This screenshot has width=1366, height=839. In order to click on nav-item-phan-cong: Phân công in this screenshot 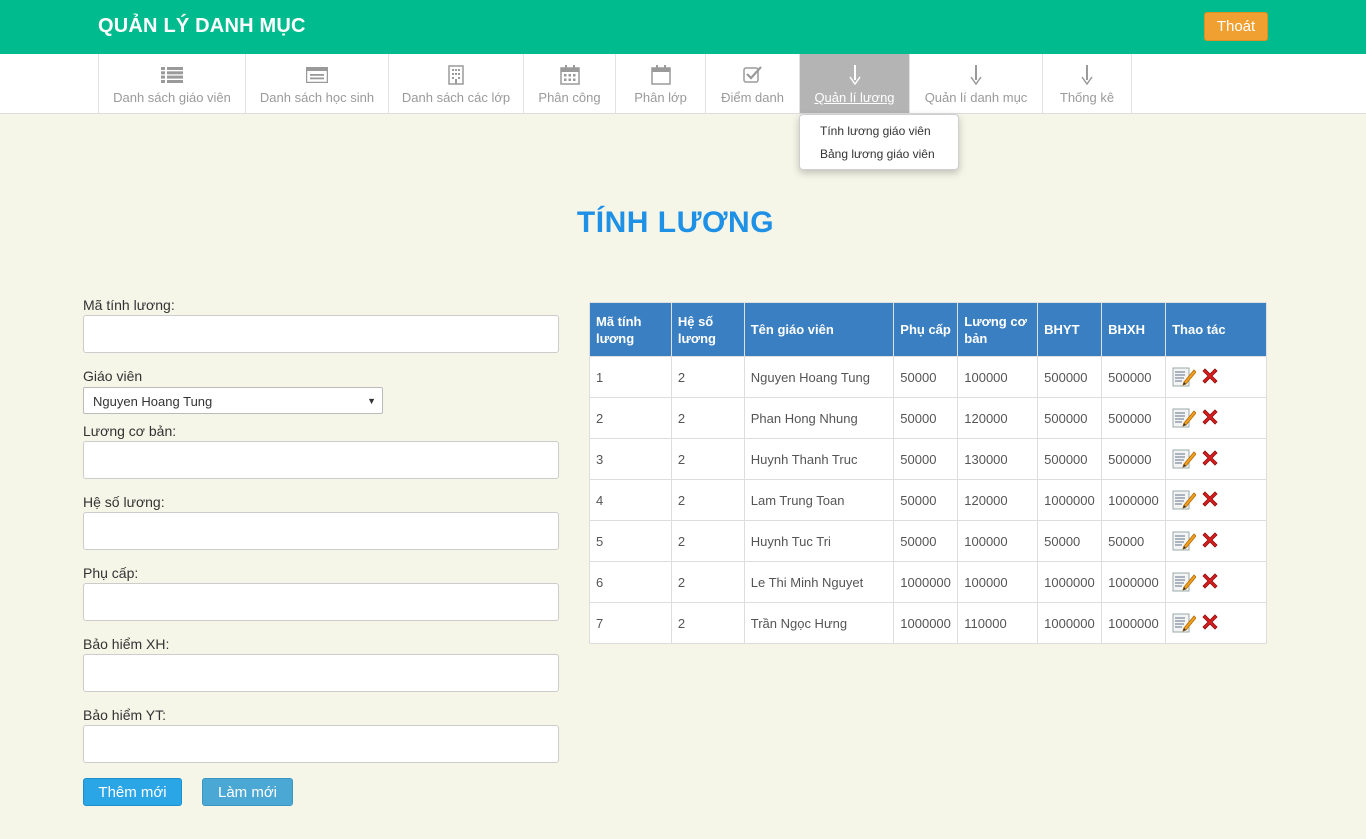, I will do `click(569, 83)`.